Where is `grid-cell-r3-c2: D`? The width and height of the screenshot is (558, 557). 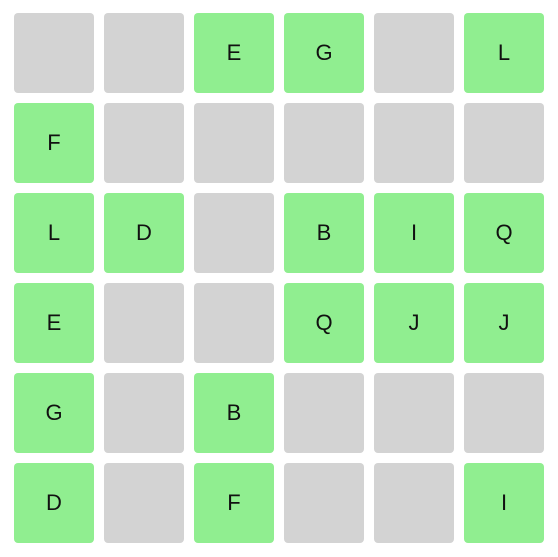 grid-cell-r3-c2: D is located at coordinates (144, 233).